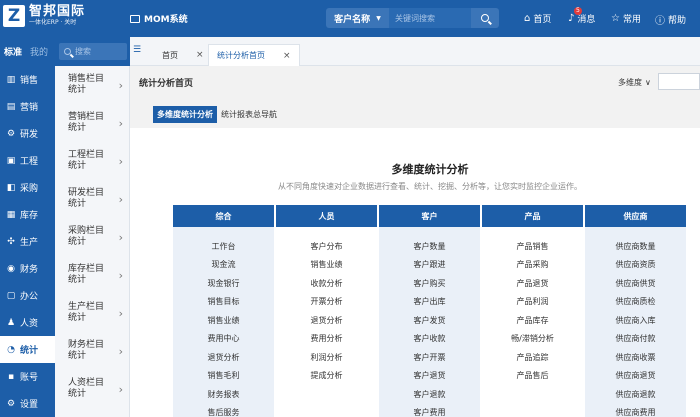  I want to click on column-header: 产品, so click(532, 216).